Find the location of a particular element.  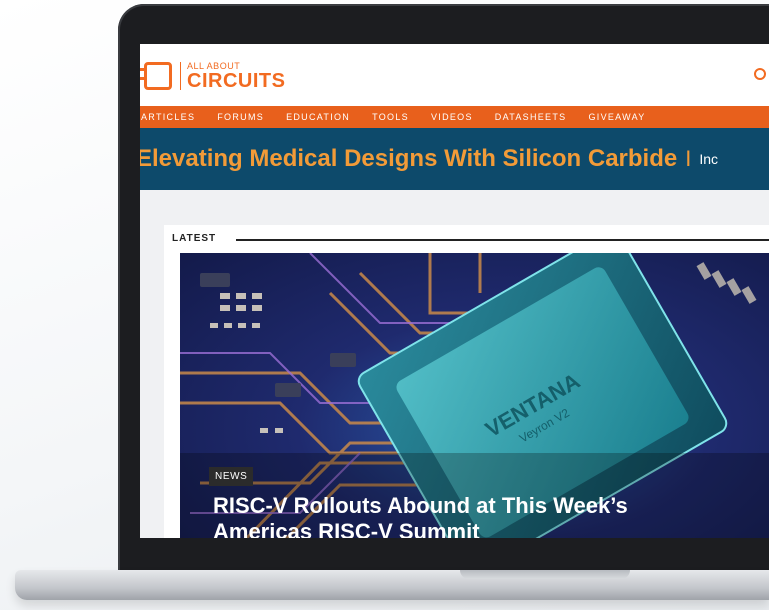

article-headline-line2: Americas RISC-V Summit is located at coordinates (346, 528).